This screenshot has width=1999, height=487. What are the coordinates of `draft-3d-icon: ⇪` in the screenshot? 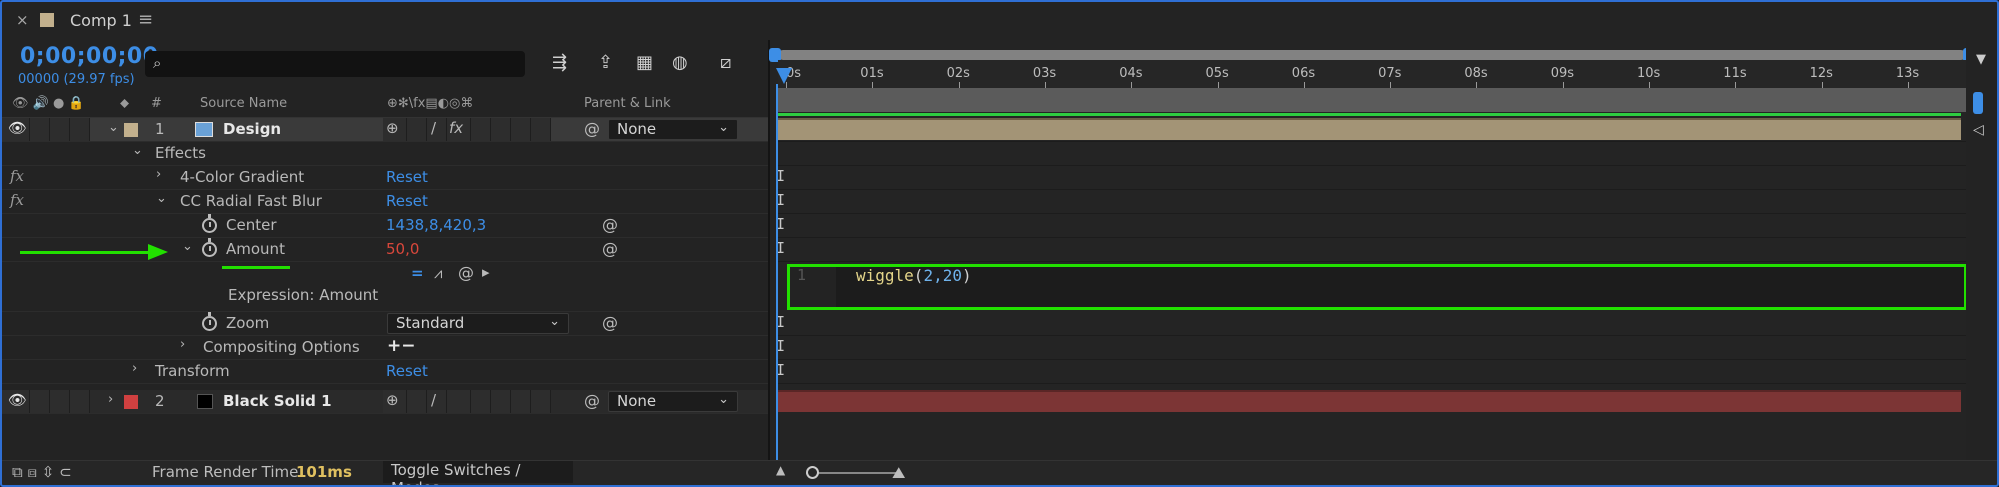 It's located at (605, 62).